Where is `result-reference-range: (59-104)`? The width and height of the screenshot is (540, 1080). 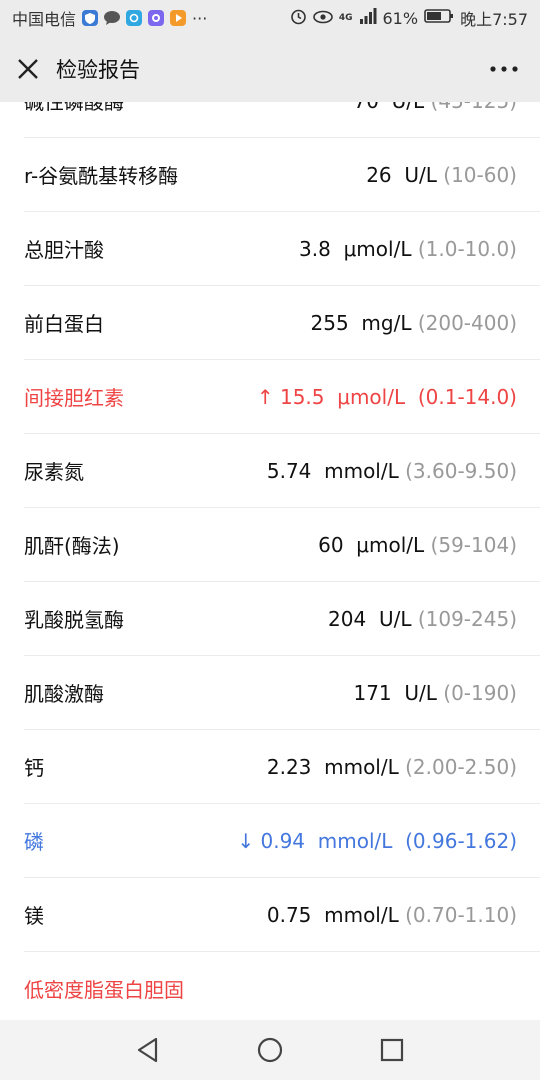 result-reference-range: (59-104) is located at coordinates (473, 544).